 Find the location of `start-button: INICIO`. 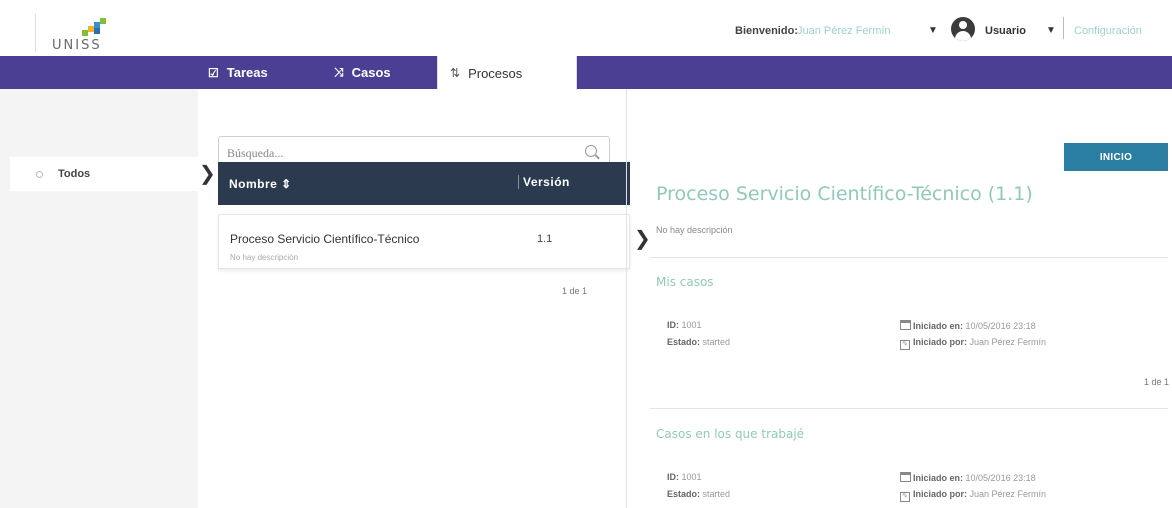

start-button: INICIO is located at coordinates (1116, 157).